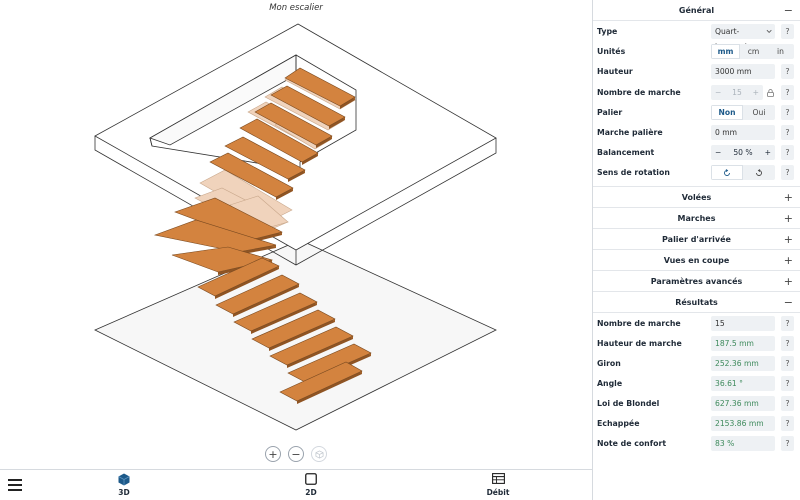  I want to click on result-label: Note de confort, so click(632, 443).